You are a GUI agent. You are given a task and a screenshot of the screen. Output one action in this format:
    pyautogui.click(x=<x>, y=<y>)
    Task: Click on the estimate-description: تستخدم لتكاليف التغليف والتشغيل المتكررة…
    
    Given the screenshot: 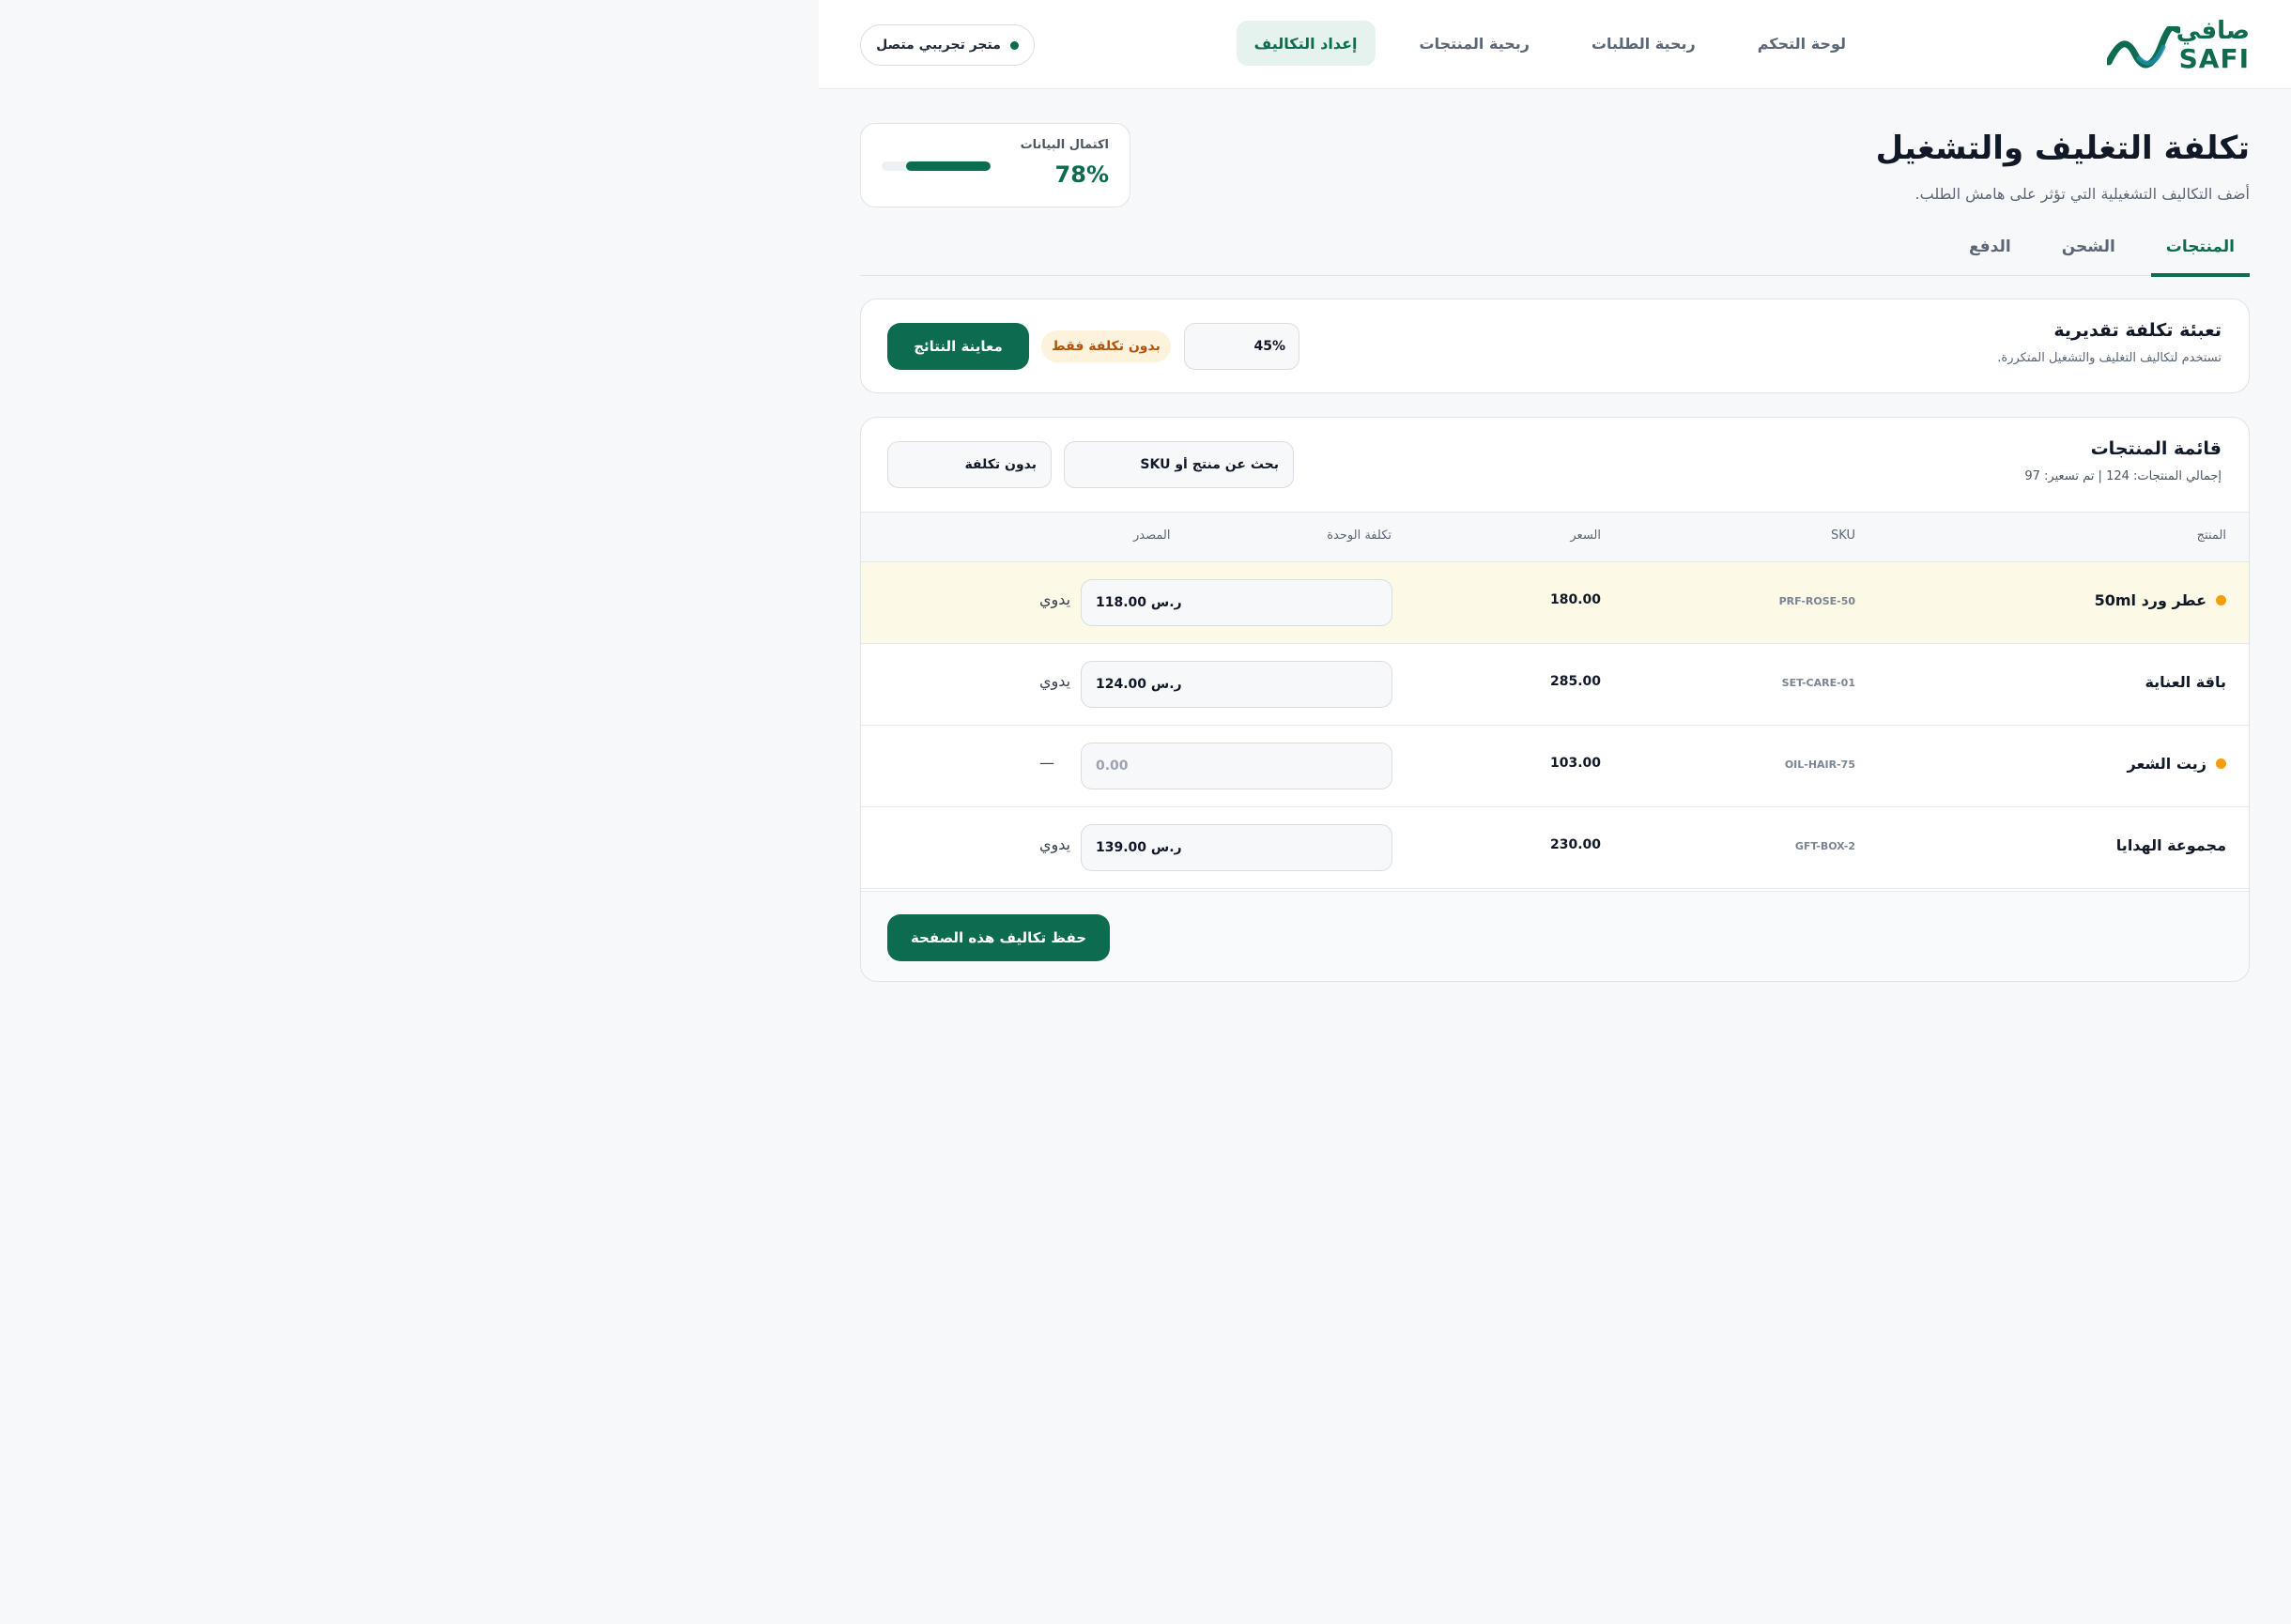 What is the action you would take?
    pyautogui.click(x=2109, y=358)
    